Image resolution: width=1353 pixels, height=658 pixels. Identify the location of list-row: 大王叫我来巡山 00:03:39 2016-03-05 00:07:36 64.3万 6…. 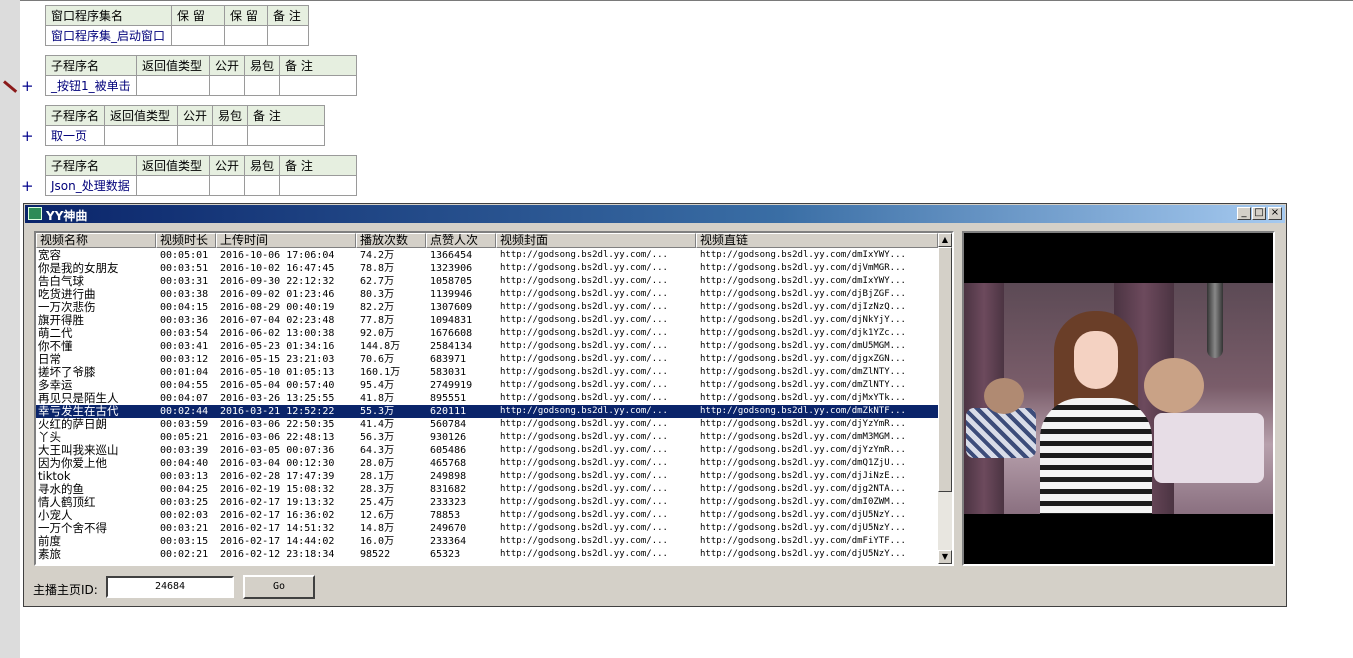
(487, 450).